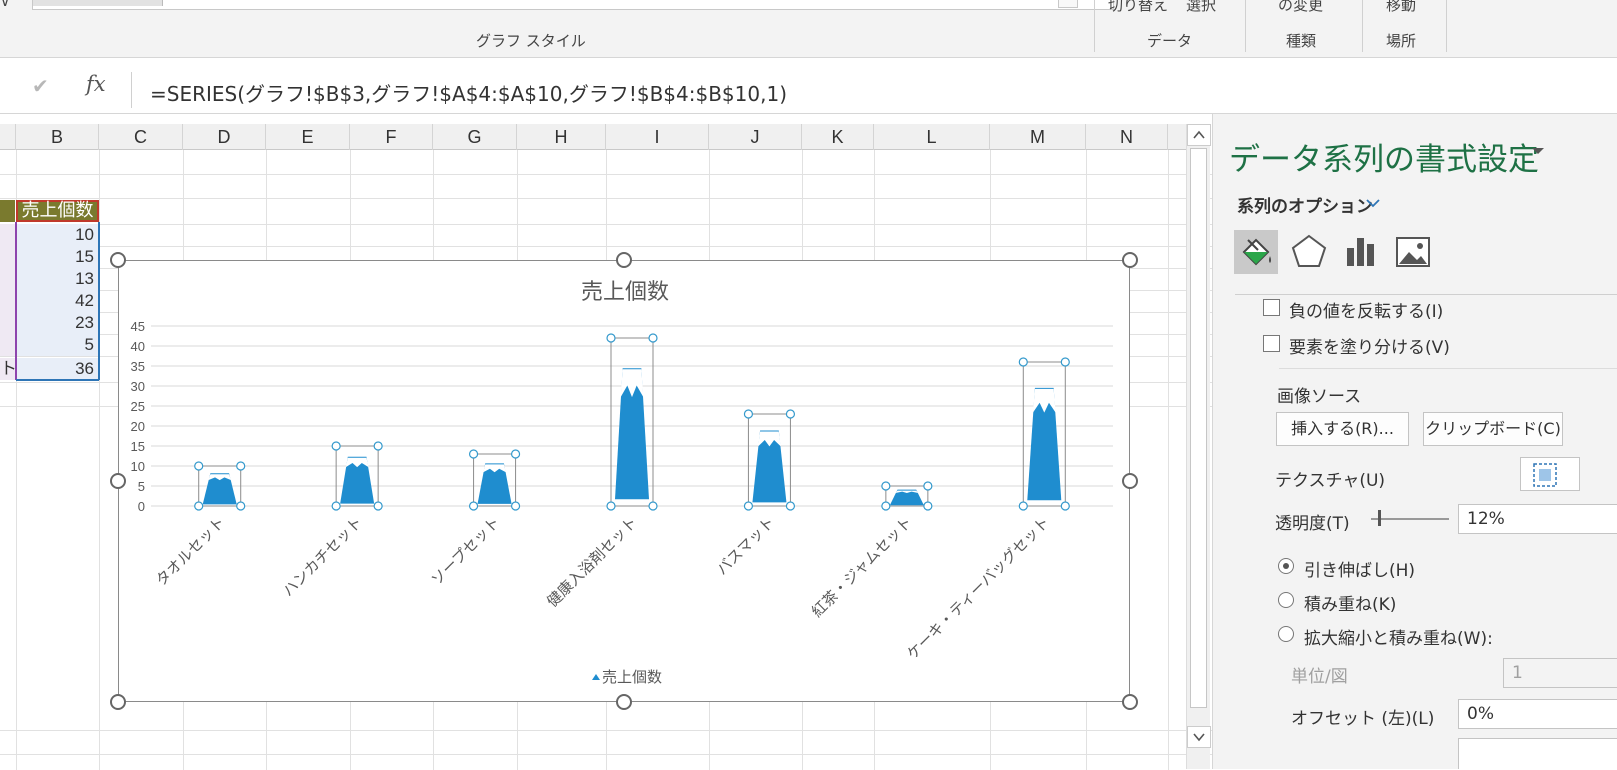 The image size is (1617, 770). I want to click on column-header-d: D, so click(224, 137).